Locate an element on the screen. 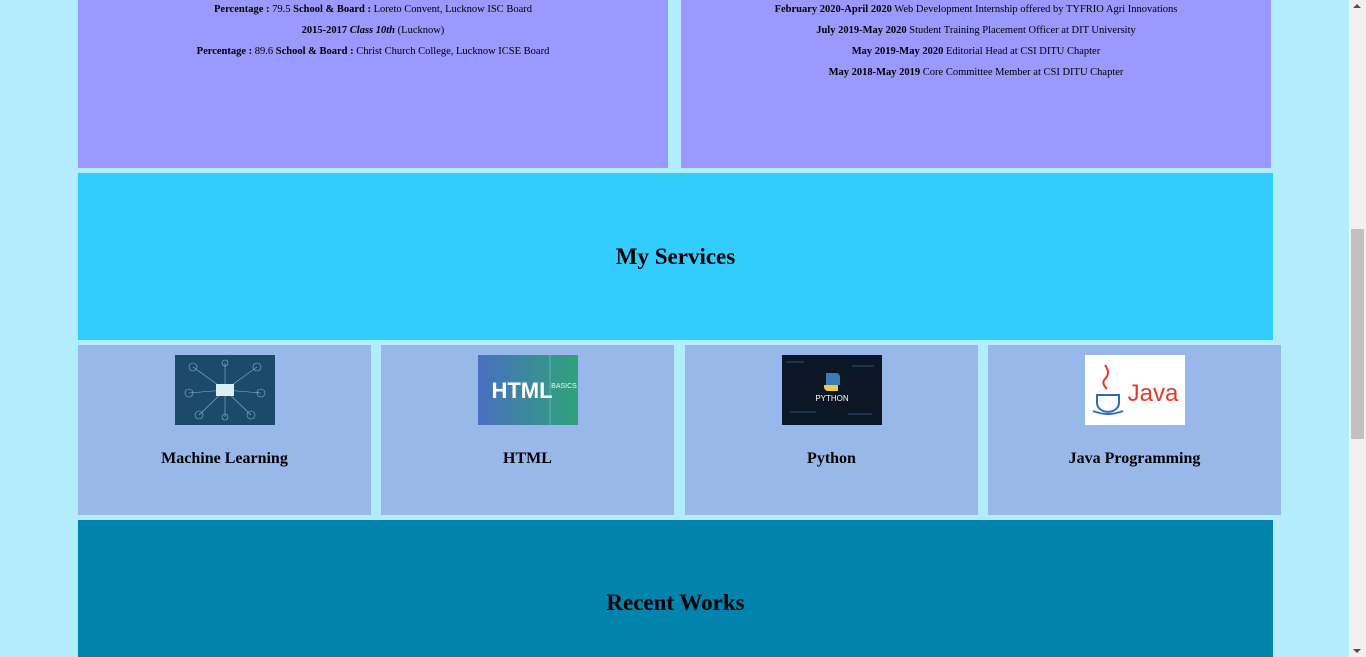 The width and height of the screenshot is (1366, 657). svg-text: BASICS is located at coordinates (564, 386).